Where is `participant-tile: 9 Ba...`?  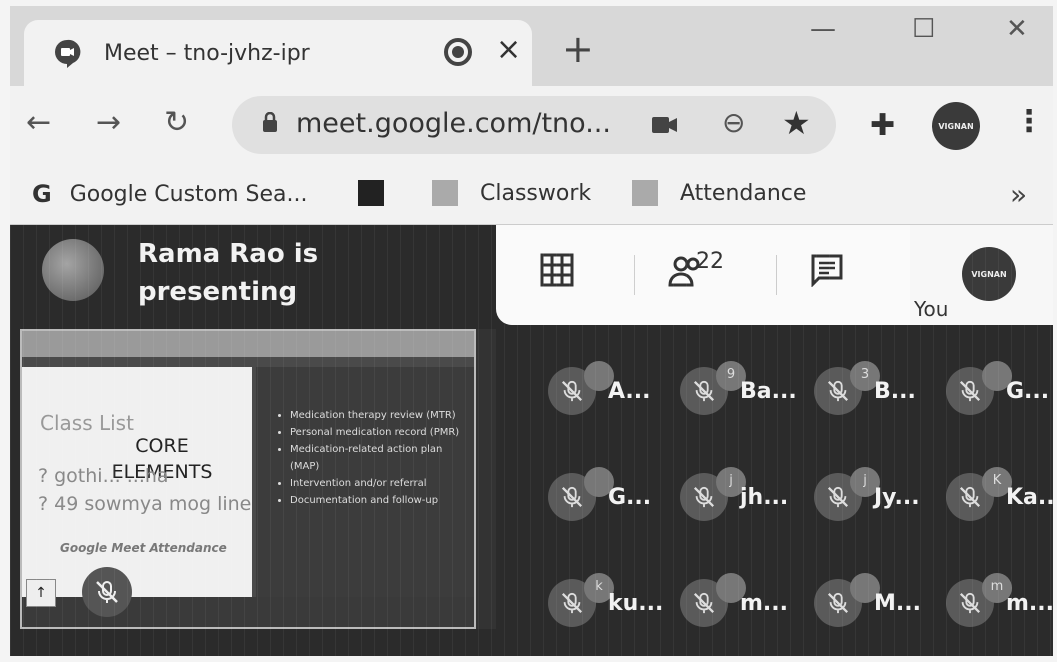 participant-tile: 9 Ba... is located at coordinates (745, 391).